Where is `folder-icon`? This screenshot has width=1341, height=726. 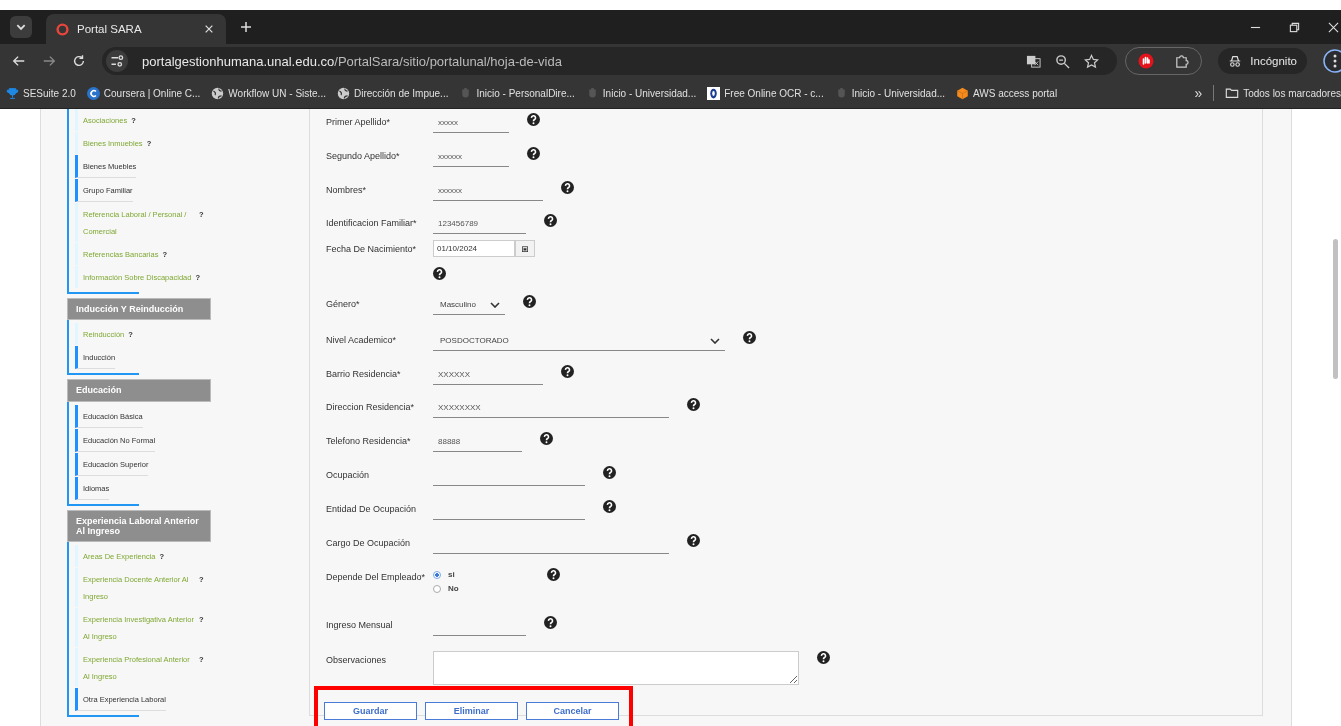
folder-icon is located at coordinates (1232, 93).